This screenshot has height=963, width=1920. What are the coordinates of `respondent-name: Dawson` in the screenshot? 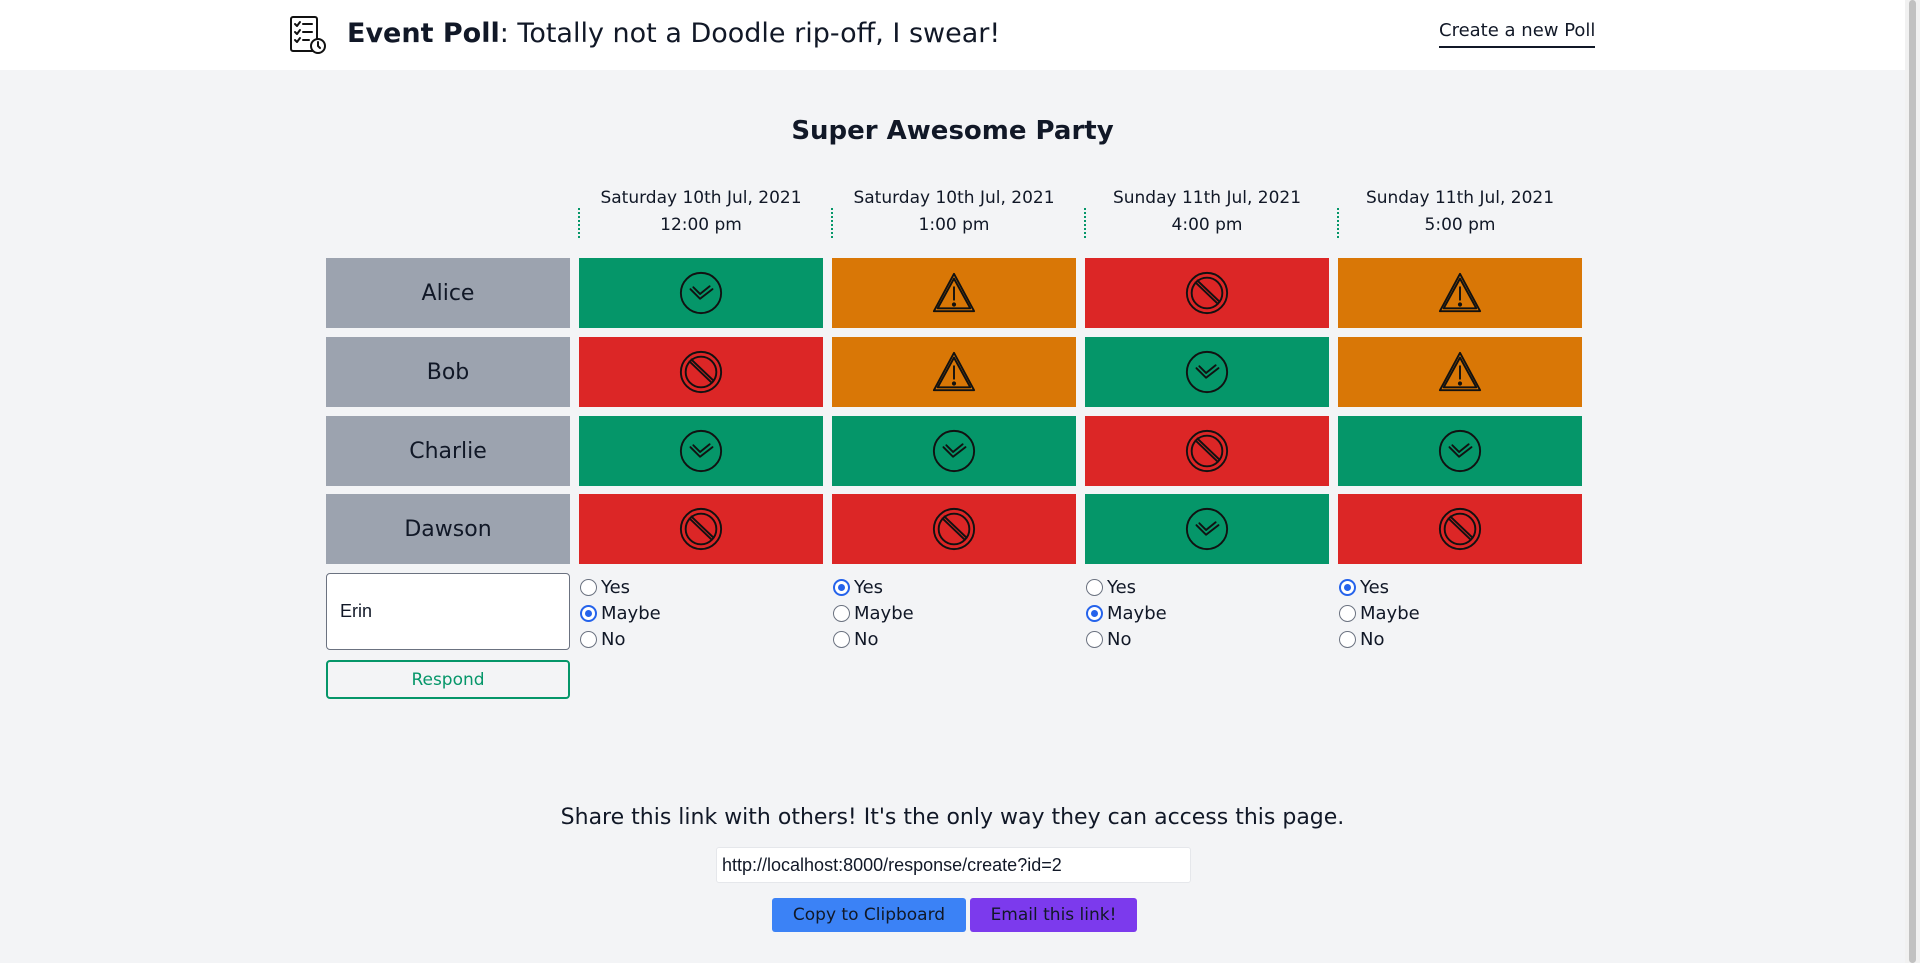 It's located at (448, 529).